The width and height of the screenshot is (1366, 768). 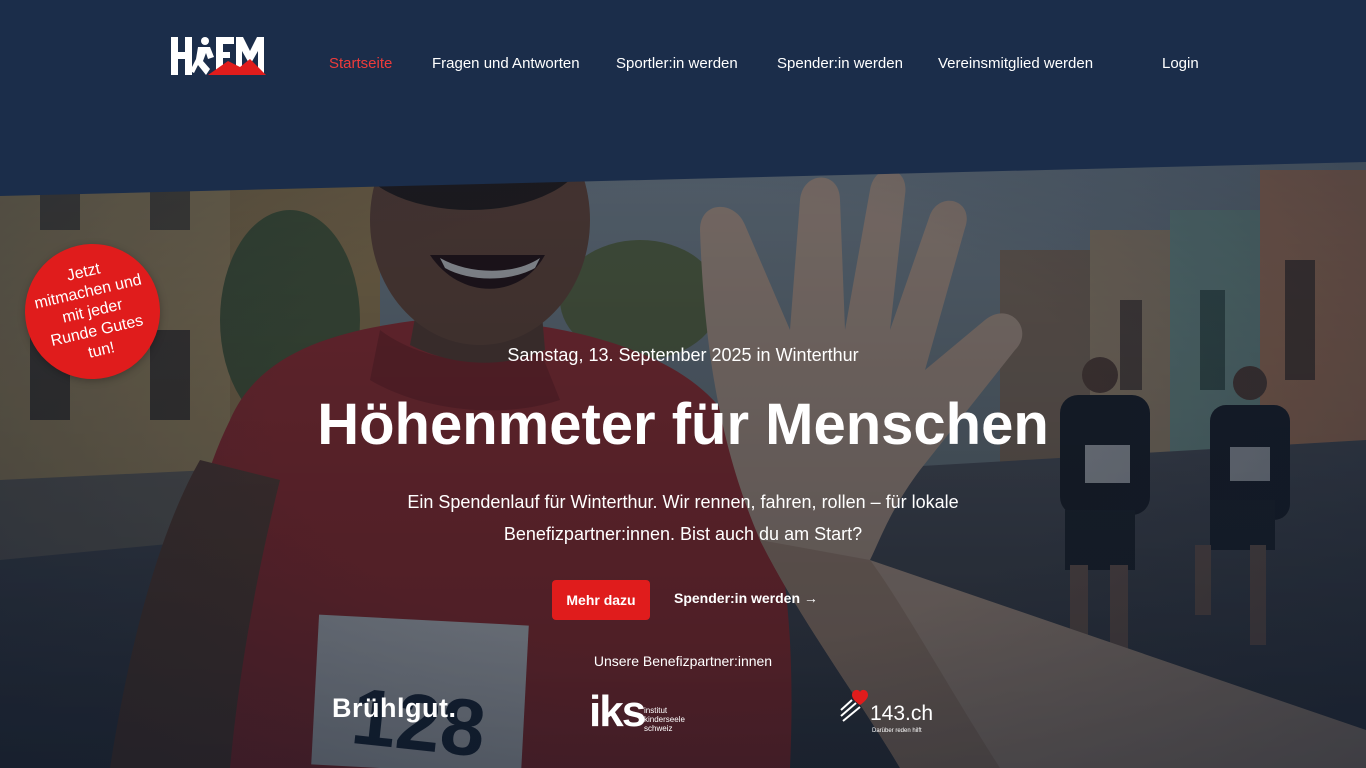 What do you see at coordinates (601, 600) in the screenshot?
I see `mehr-dazu-button: Mehr dazu` at bounding box center [601, 600].